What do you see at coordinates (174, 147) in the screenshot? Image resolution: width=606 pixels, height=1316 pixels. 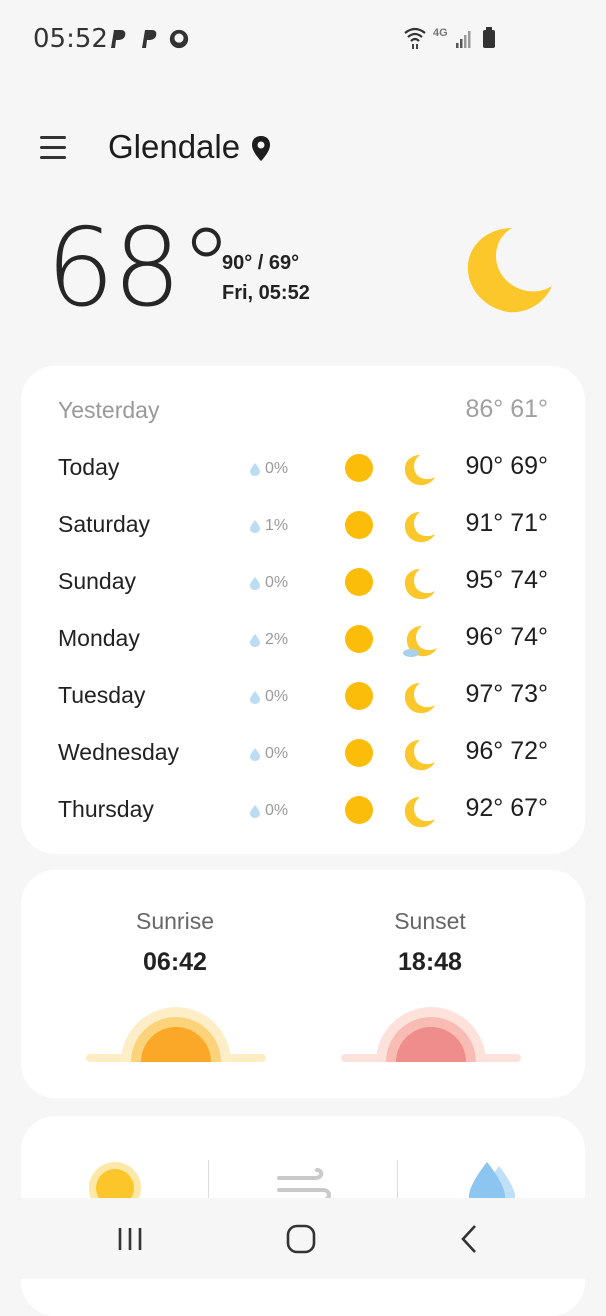 I see `location-title: Glendale` at bounding box center [174, 147].